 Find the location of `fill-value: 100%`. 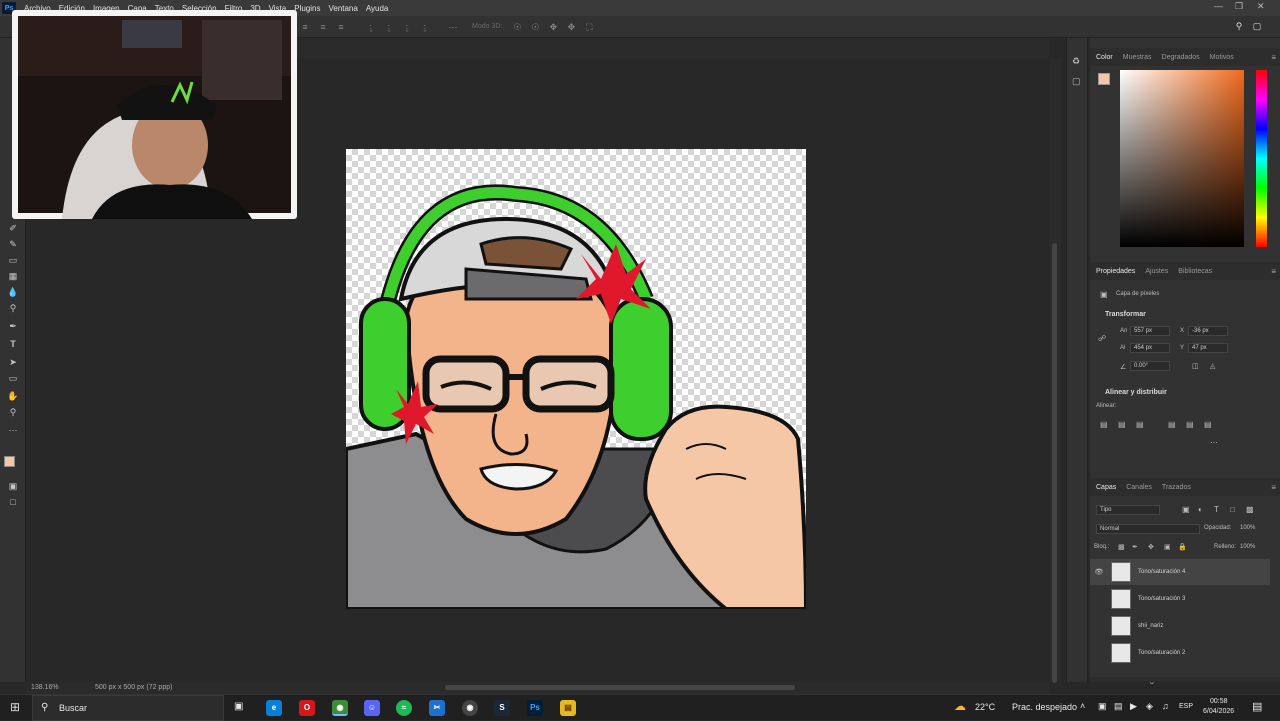

fill-value: 100% is located at coordinates (1247, 547).